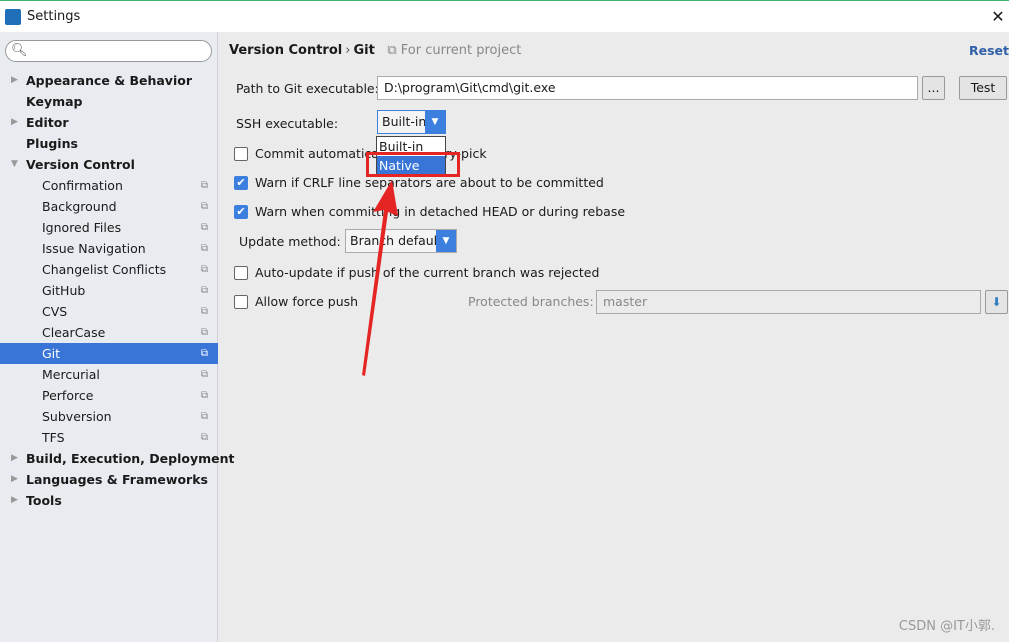 This screenshot has height=642, width=1009. Describe the element at coordinates (109, 332) in the screenshot. I see `sidebar-item-clearcase: ClearCase ⧉` at that location.